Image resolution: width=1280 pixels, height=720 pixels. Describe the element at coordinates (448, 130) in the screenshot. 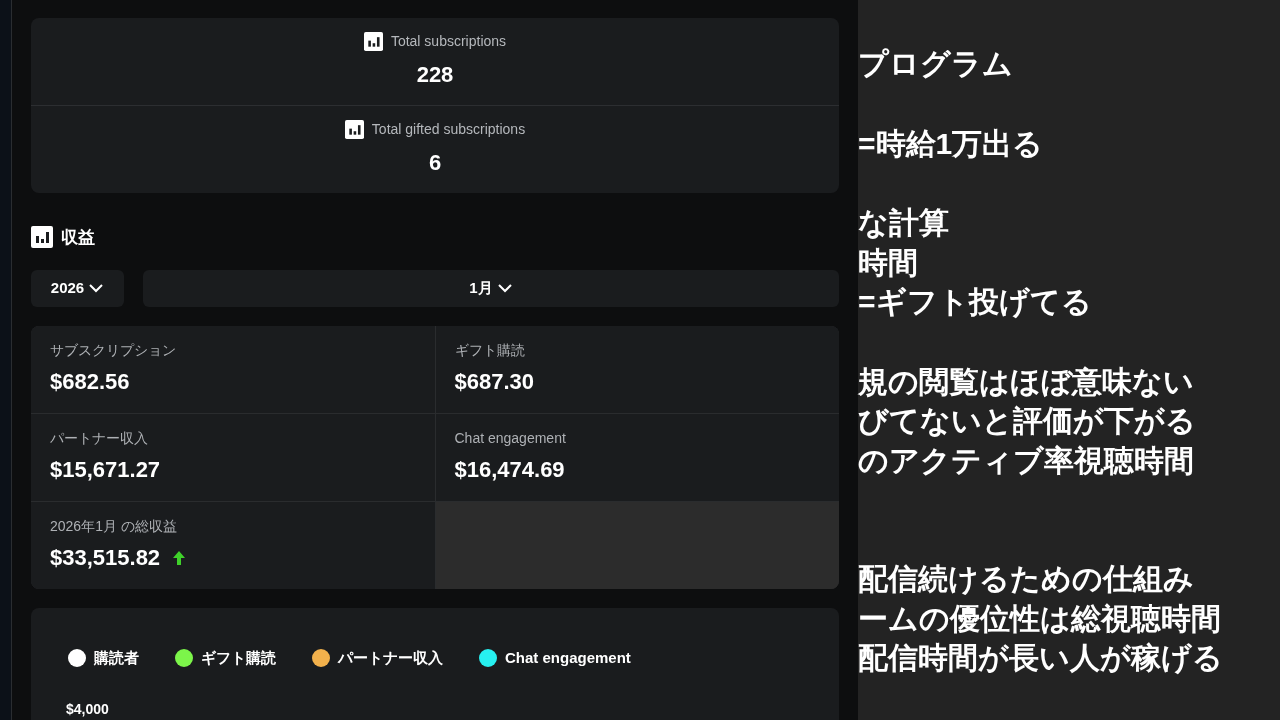

I see `stat-label: Total gifted subscriptions` at that location.